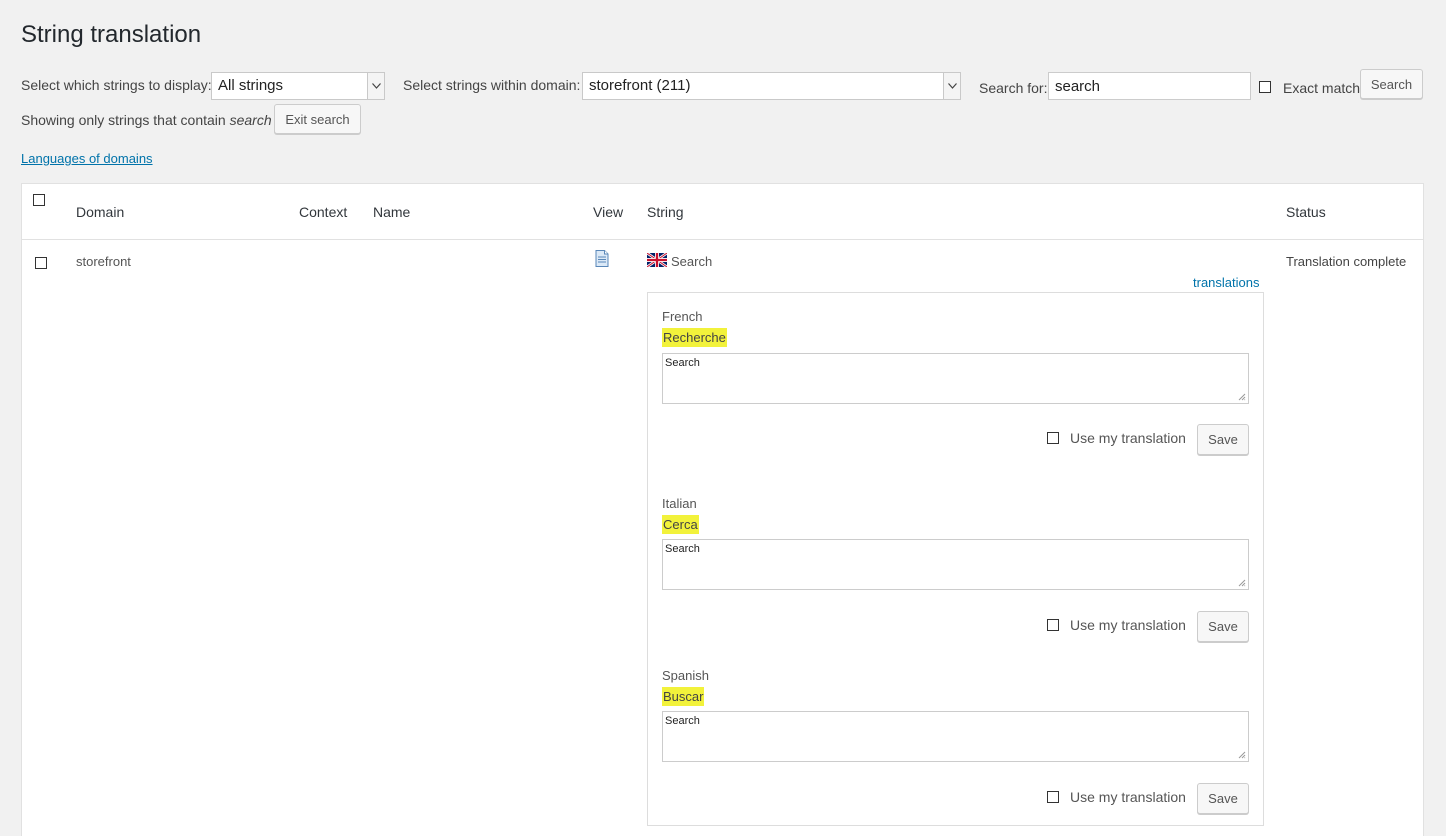 The image size is (1446, 836). Describe the element at coordinates (1223, 798) in the screenshot. I see `save-button-spanish: Save` at that location.